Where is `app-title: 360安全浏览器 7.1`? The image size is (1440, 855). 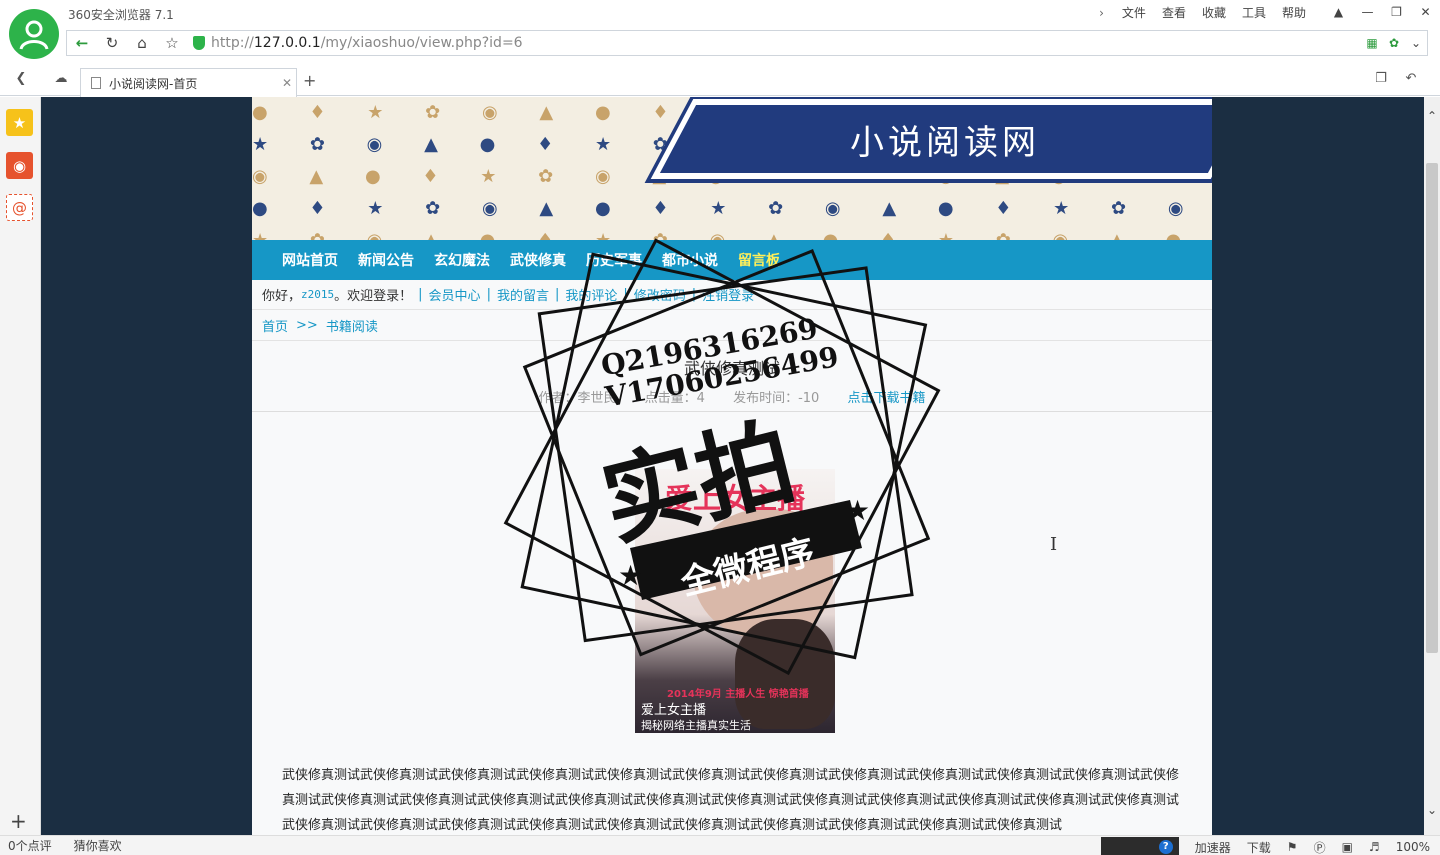
app-title: 360安全浏览器 7.1 is located at coordinates (121, 15).